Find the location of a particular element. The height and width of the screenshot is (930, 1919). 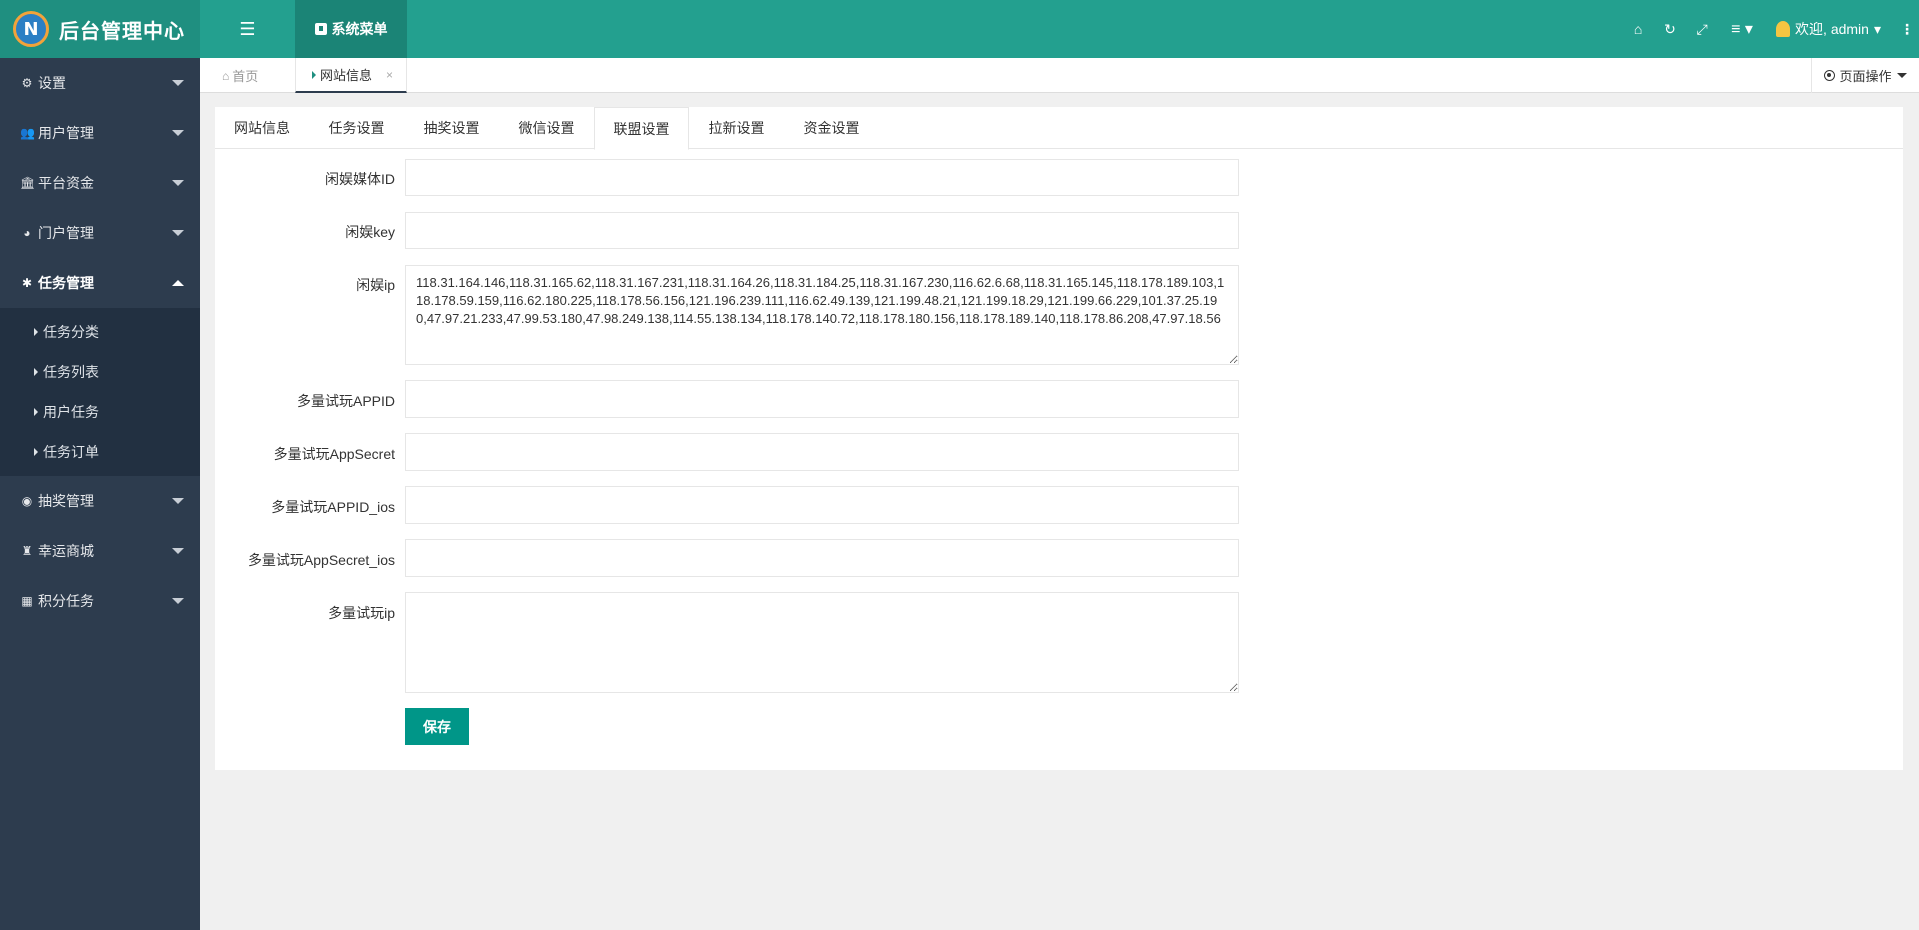

tab-label: 首页 is located at coordinates (245, 76).